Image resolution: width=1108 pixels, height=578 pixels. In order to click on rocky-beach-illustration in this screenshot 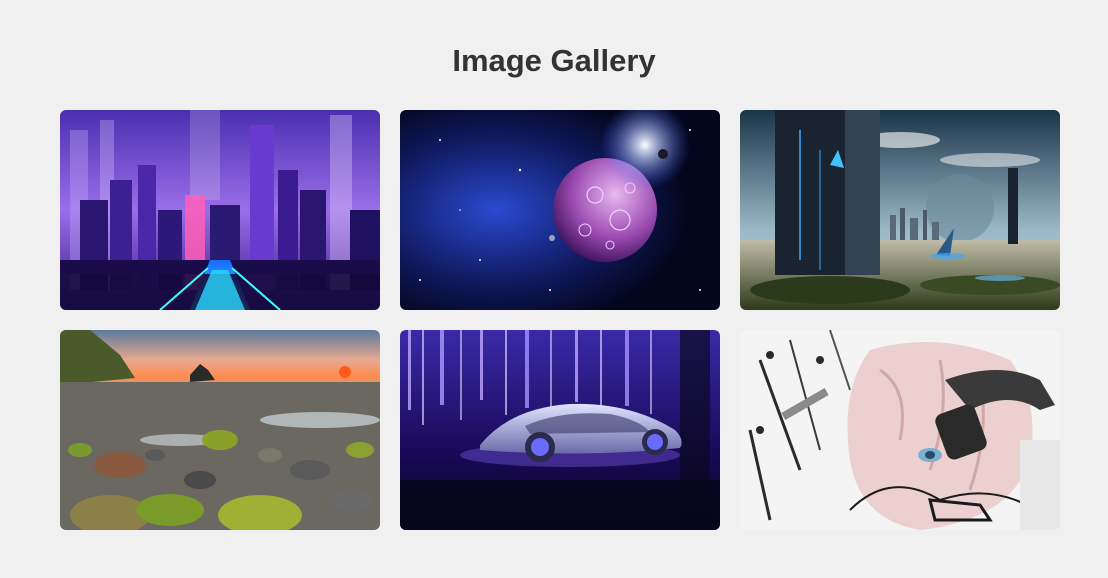, I will do `click(220, 430)`.